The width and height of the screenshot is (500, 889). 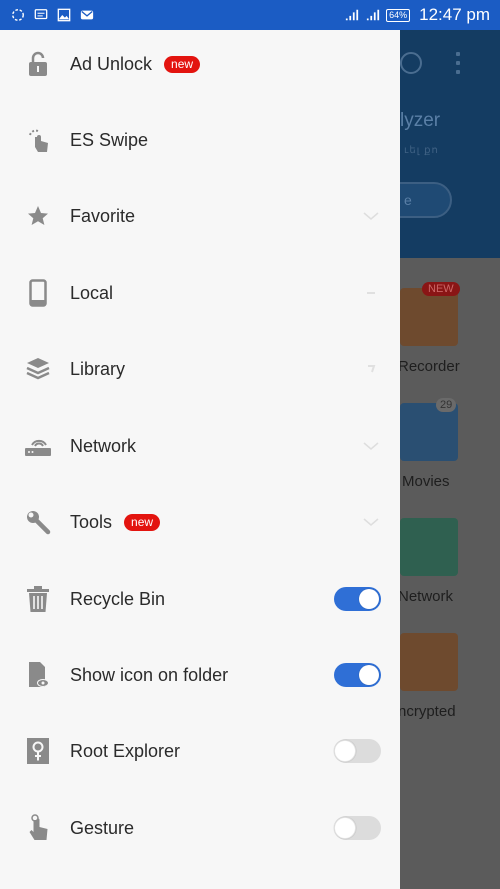 I want to click on email-icon, so click(x=87, y=15).